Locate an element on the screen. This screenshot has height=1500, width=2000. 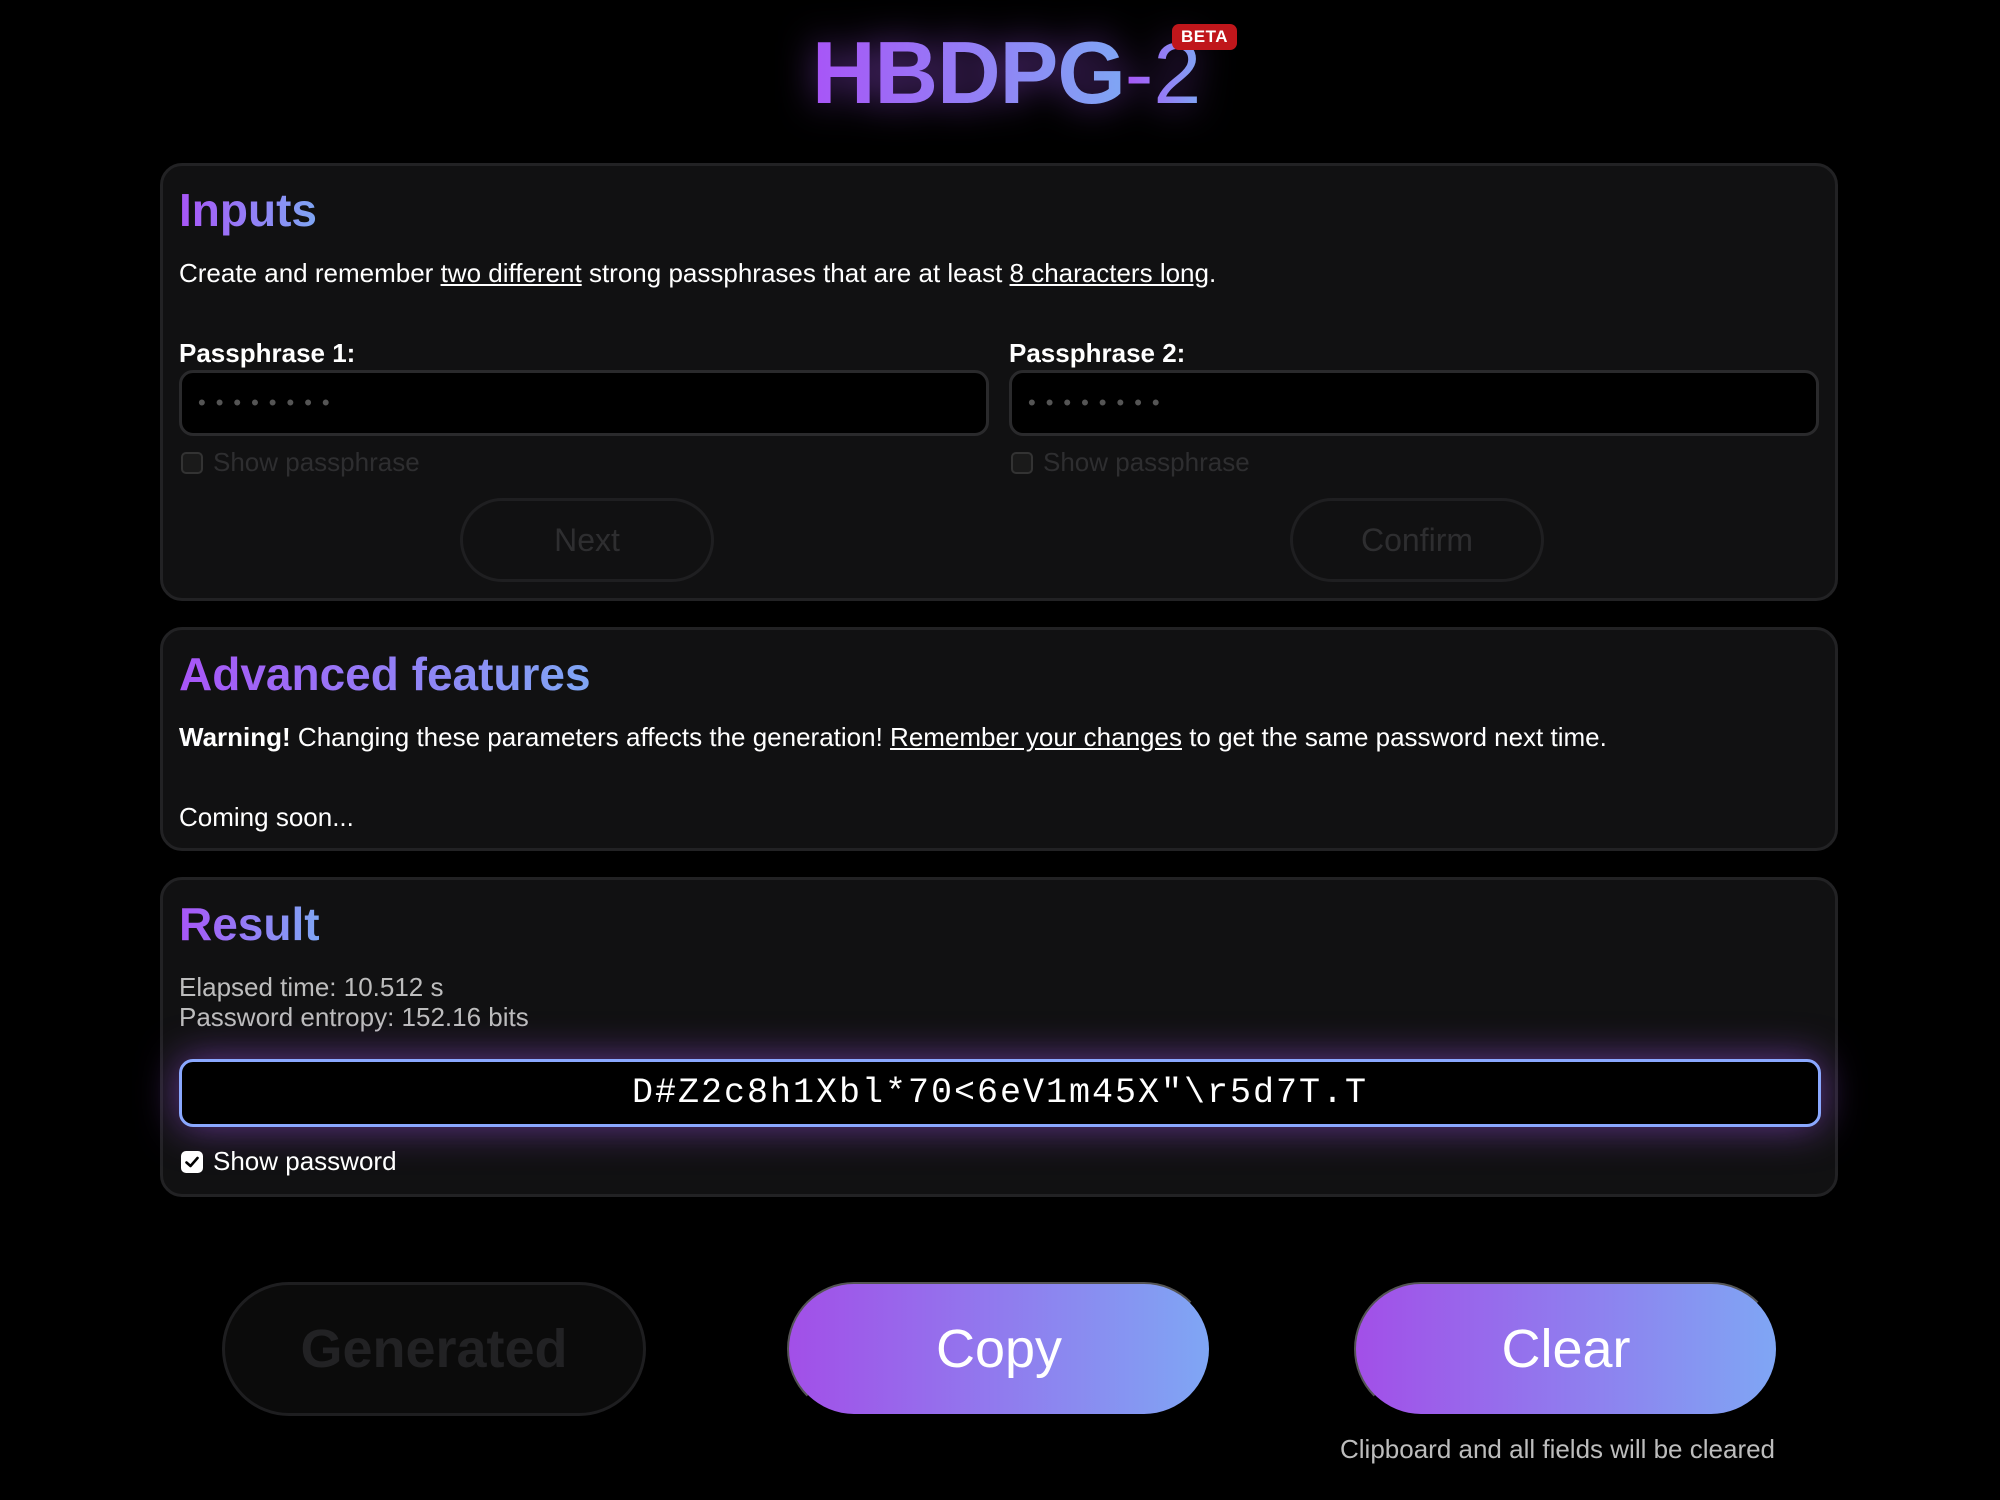
app-logo: HBDPG -2 is located at coordinates (1006, 72).